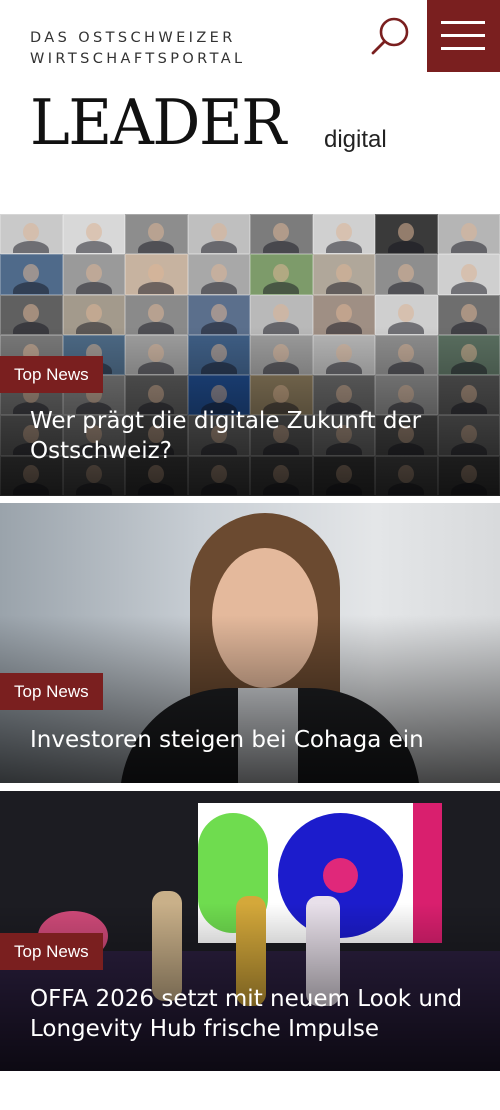 This screenshot has width=500, height=1110. Describe the element at coordinates (255, 740) in the screenshot. I see `article-title: Investoren steigen bei Cohaga ein` at that location.